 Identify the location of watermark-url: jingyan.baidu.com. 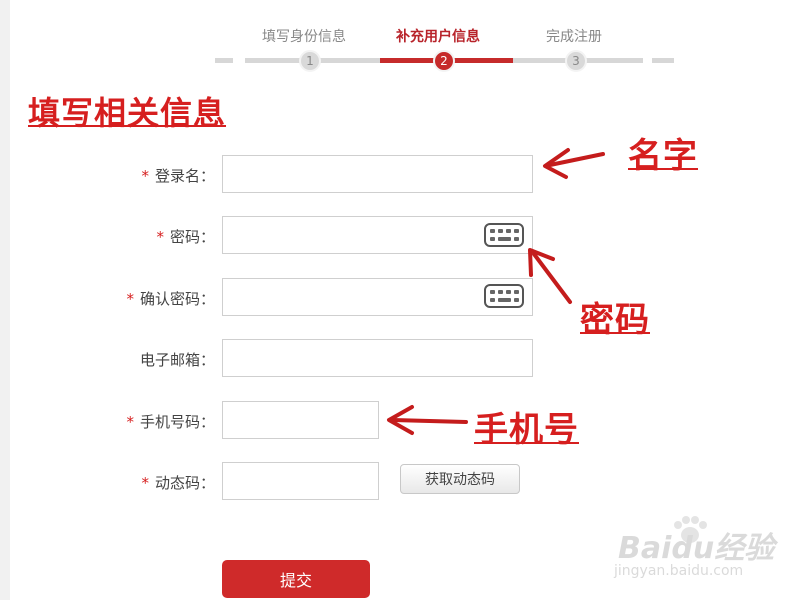
(679, 571).